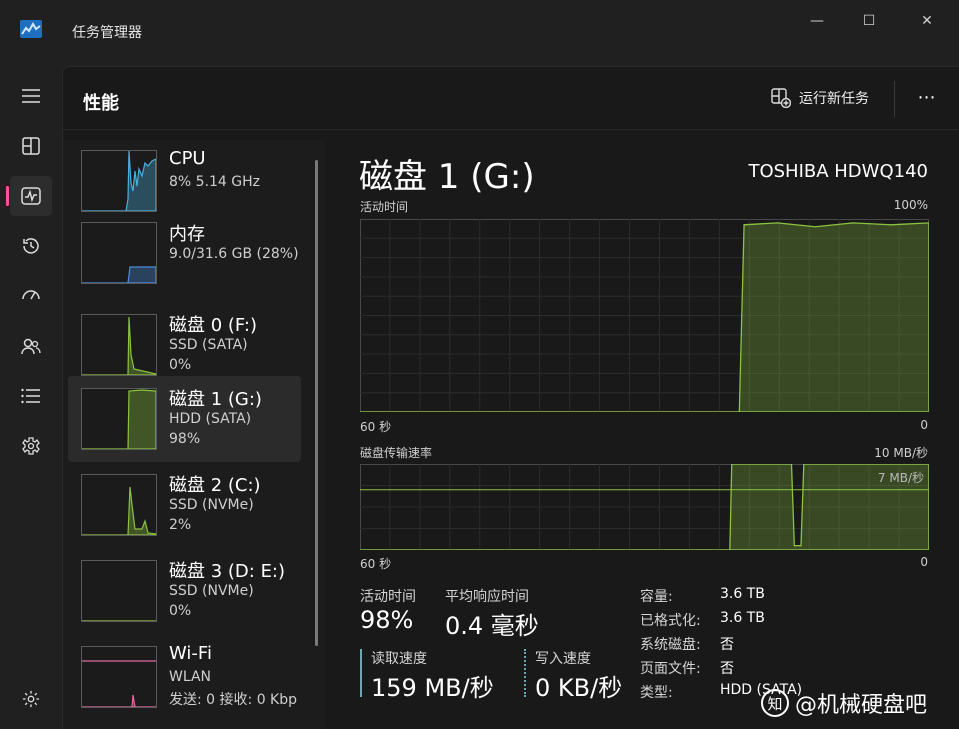 The width and height of the screenshot is (959, 729). I want to click on read-speed-value: 159 MB/秒, so click(432, 688).